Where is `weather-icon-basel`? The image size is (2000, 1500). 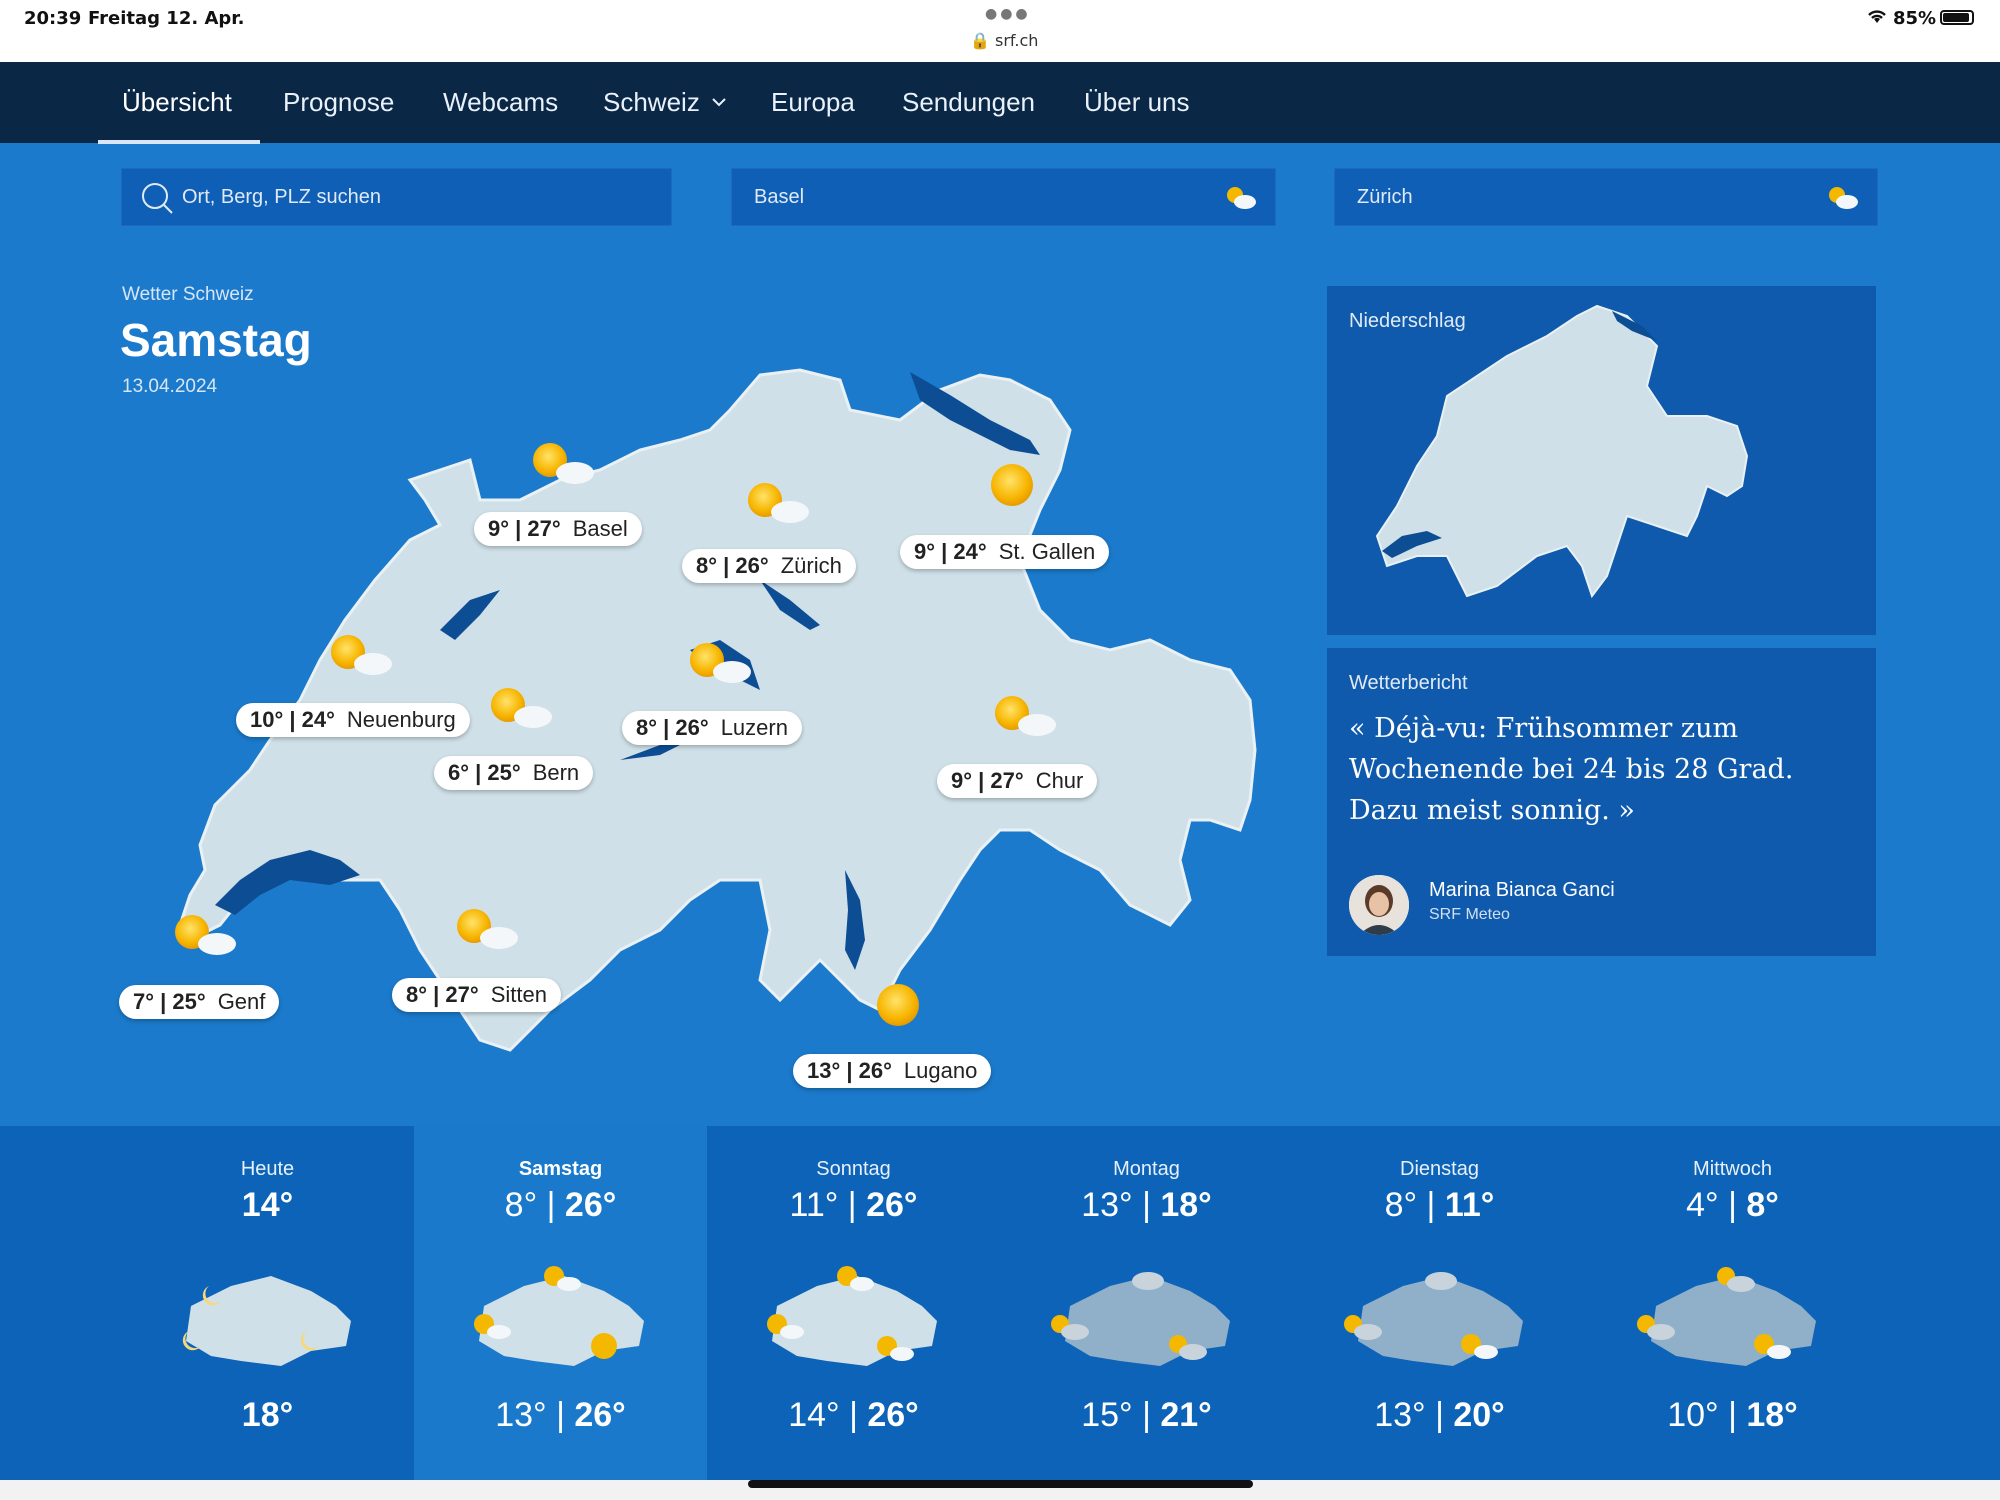 weather-icon-basel is located at coordinates (563, 463).